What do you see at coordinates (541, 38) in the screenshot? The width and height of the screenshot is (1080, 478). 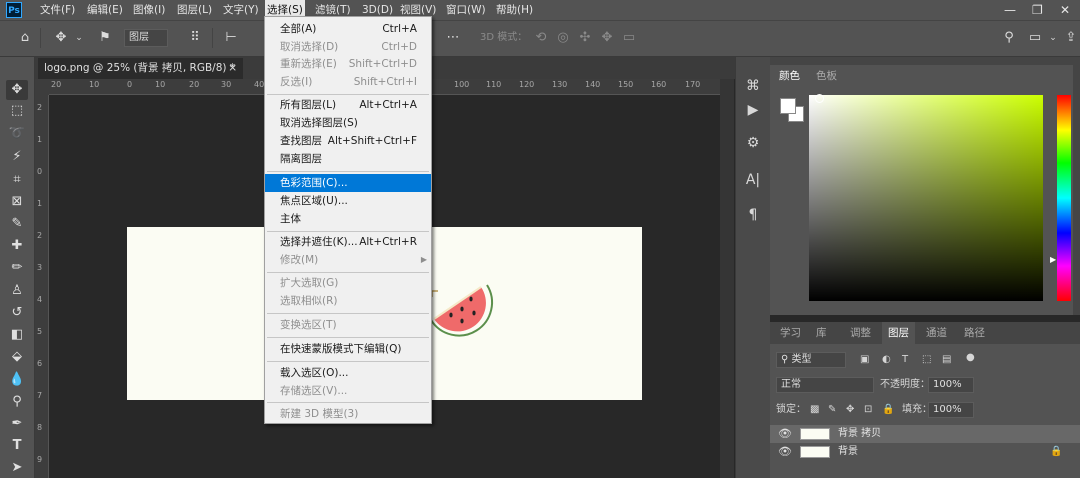 I see `3d-orbit-icon: ⟲` at bounding box center [541, 38].